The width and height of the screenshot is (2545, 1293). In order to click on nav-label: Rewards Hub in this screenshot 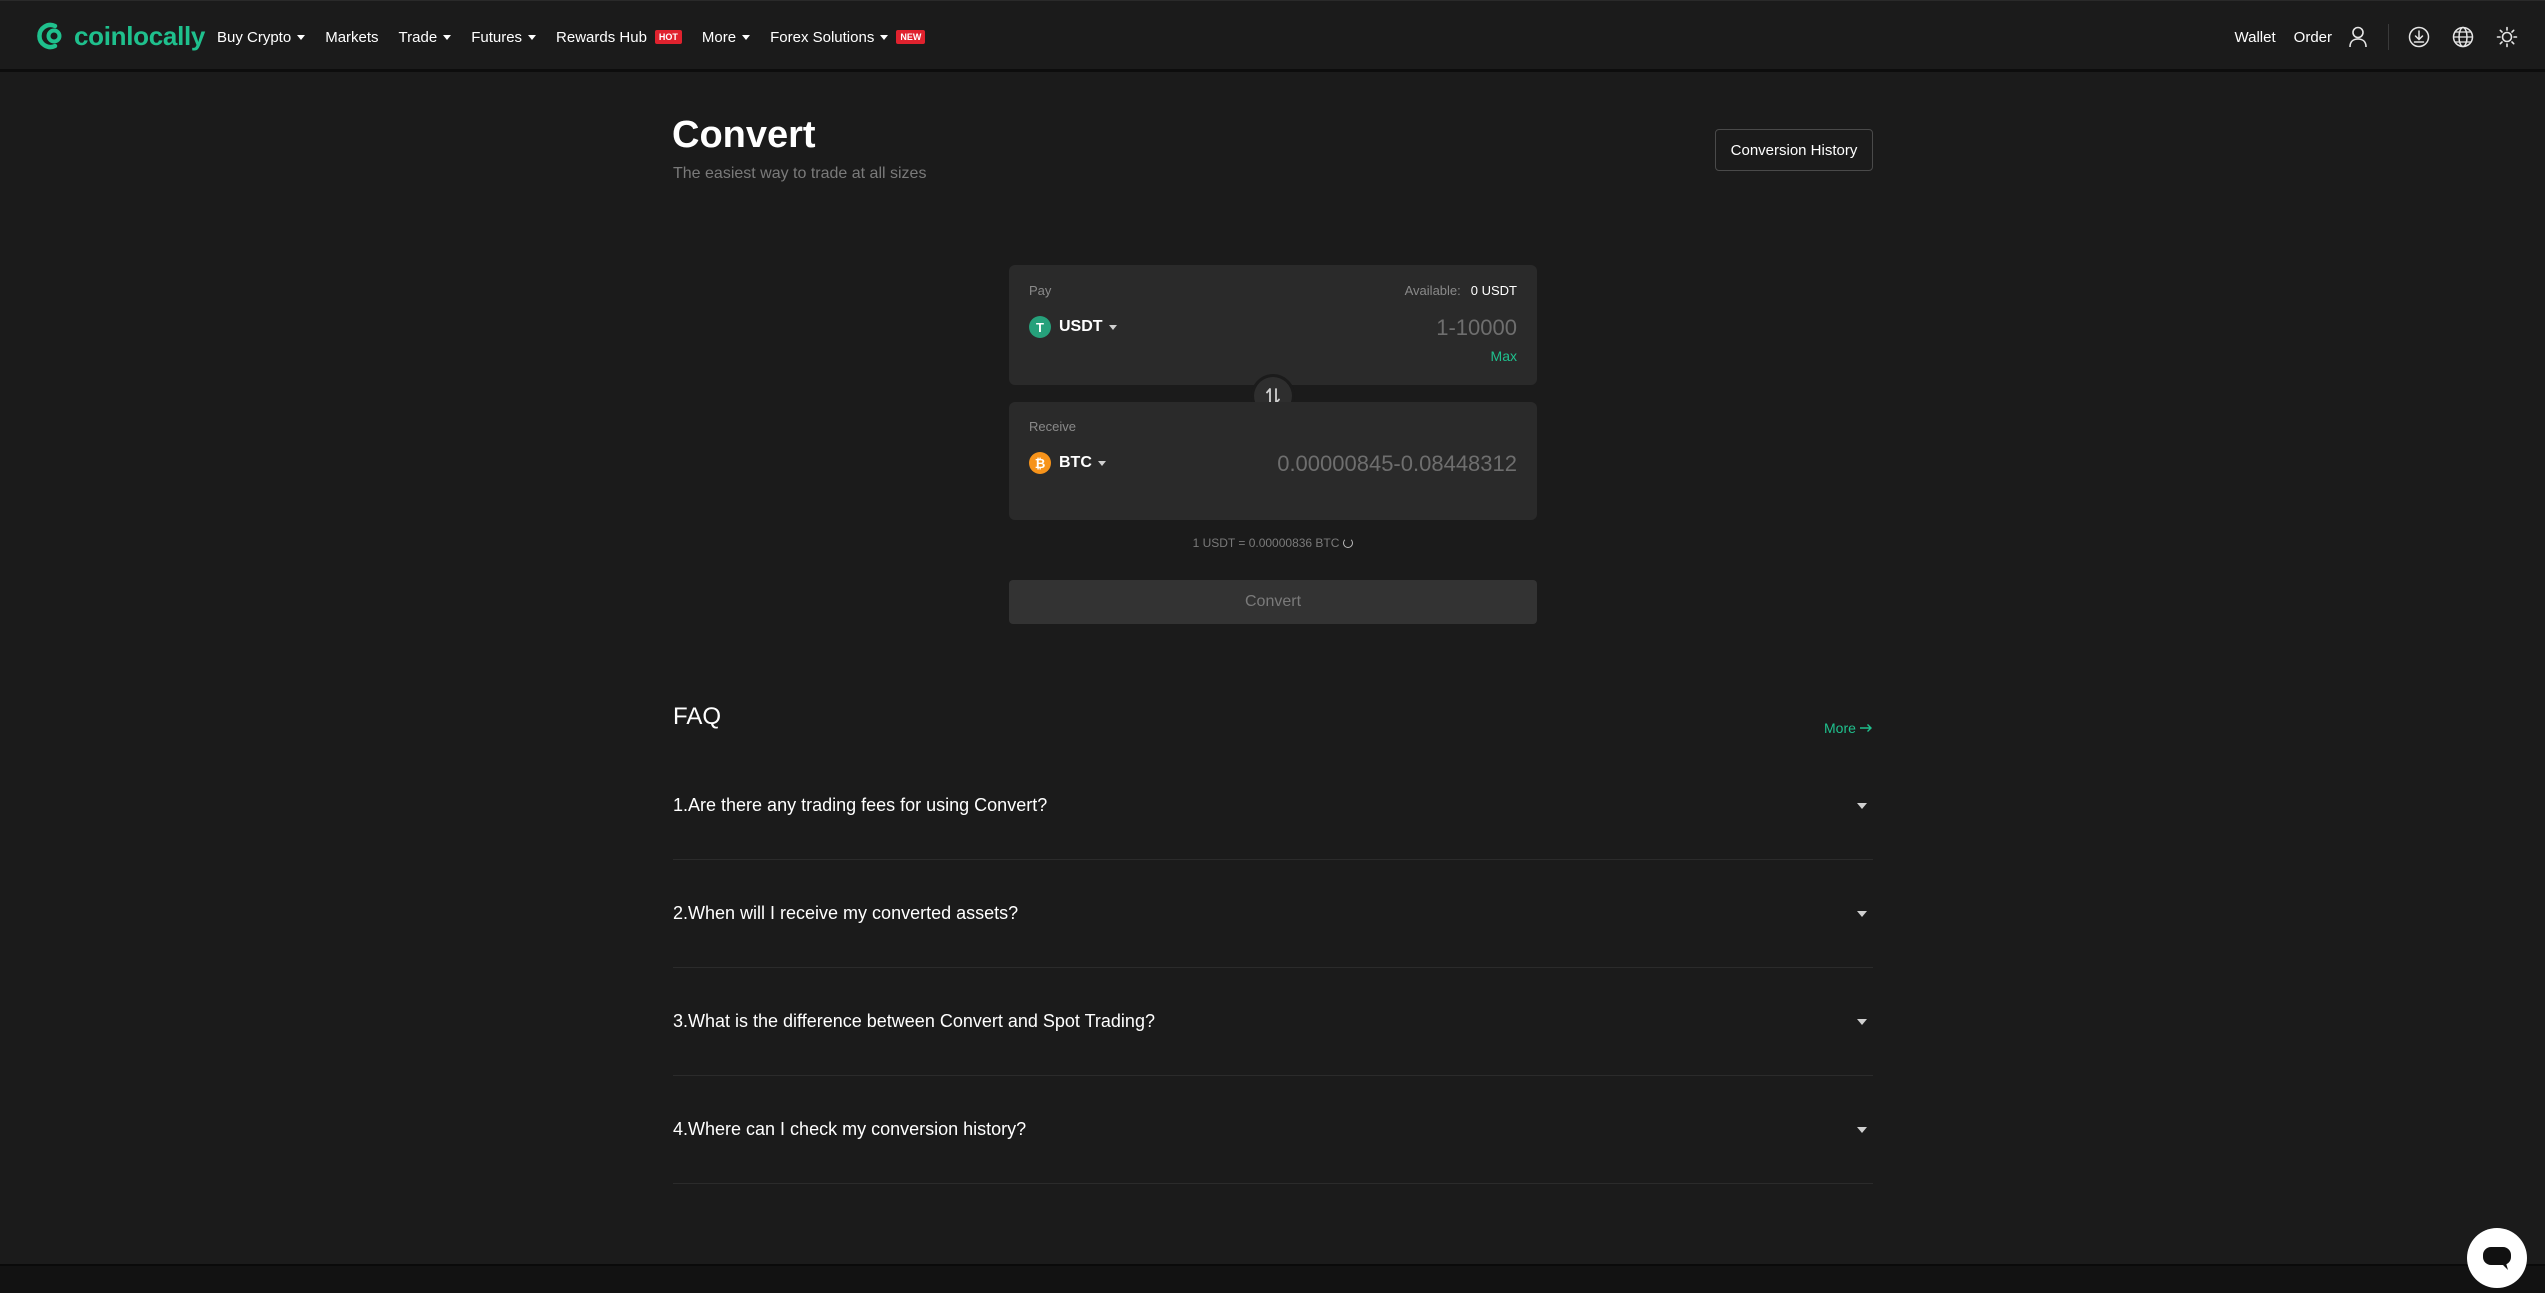, I will do `click(601, 37)`.